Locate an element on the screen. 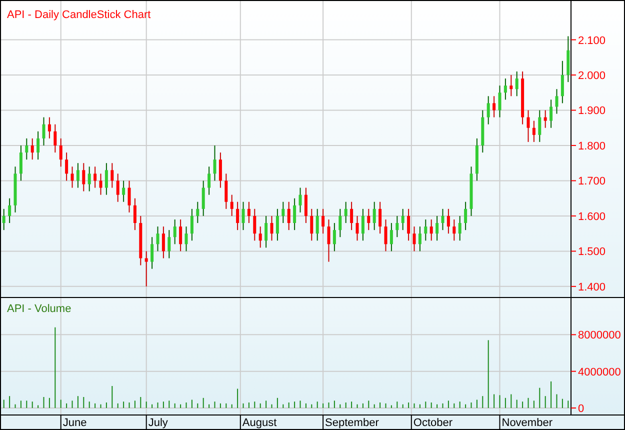 Image resolution: width=625 pixels, height=430 pixels. chart-title: API - Daily CandleStick Chart is located at coordinates (79, 15).